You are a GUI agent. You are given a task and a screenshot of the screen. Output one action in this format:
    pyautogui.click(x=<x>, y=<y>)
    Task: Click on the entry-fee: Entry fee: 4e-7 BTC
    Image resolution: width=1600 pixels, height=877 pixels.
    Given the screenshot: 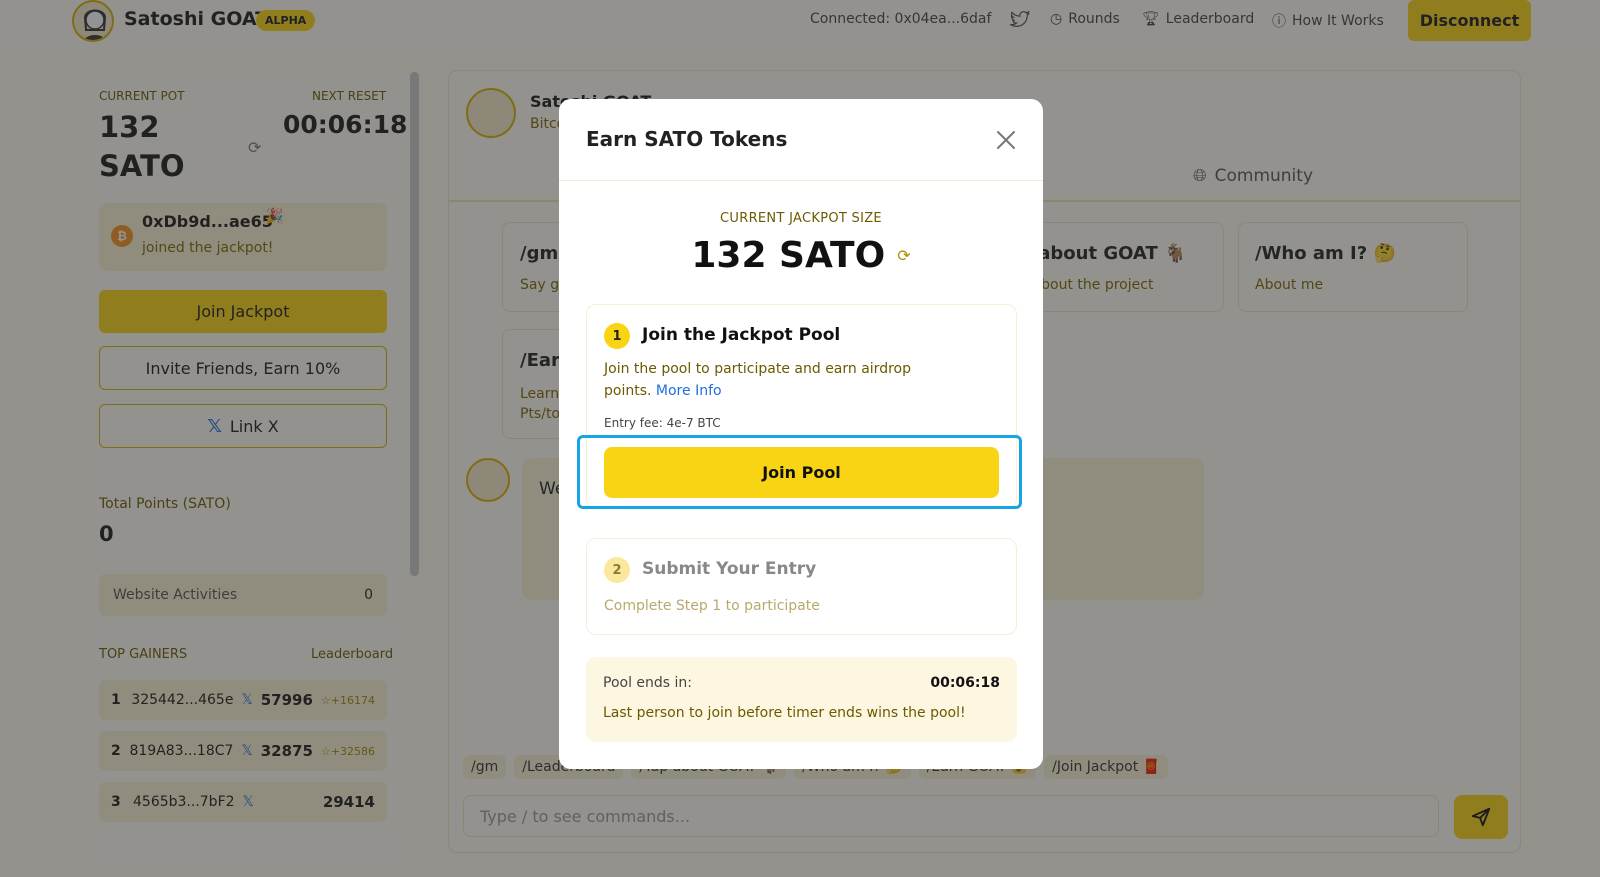 What is the action you would take?
    pyautogui.click(x=662, y=423)
    